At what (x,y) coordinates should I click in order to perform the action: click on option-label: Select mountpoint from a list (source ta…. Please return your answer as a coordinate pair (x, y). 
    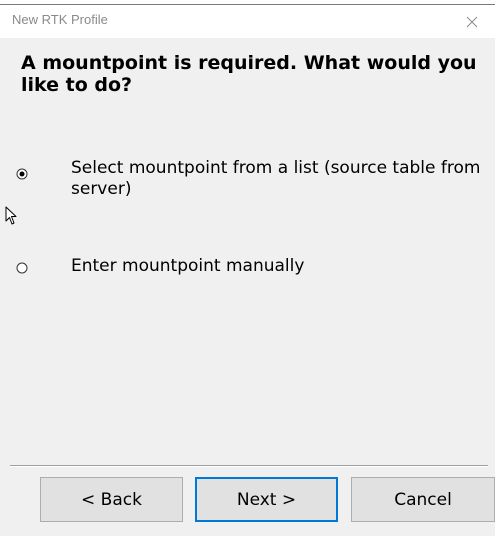
    Looking at the image, I should click on (276, 179).